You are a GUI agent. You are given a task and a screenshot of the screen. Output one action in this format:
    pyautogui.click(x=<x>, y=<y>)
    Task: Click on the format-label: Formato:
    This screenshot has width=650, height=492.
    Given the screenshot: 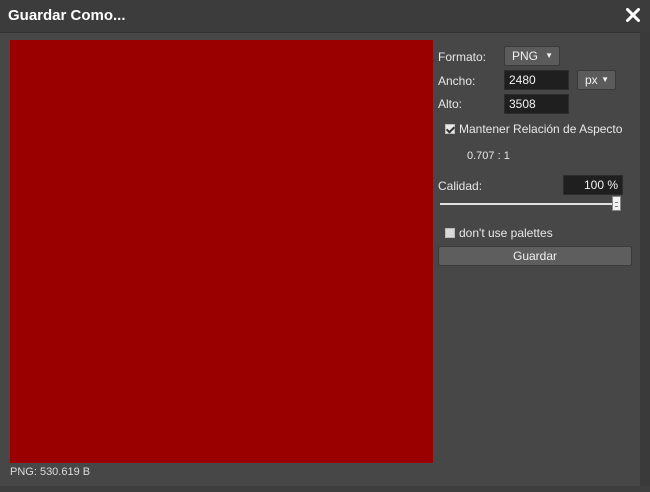 What is the action you would take?
    pyautogui.click(x=462, y=57)
    